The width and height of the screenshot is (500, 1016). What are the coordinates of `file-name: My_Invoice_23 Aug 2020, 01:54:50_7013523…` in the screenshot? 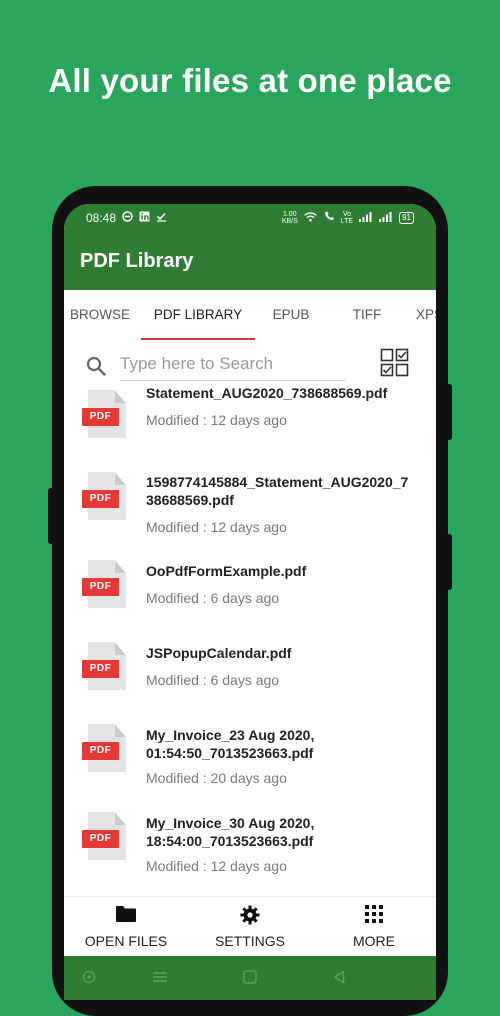 It's located at (230, 744).